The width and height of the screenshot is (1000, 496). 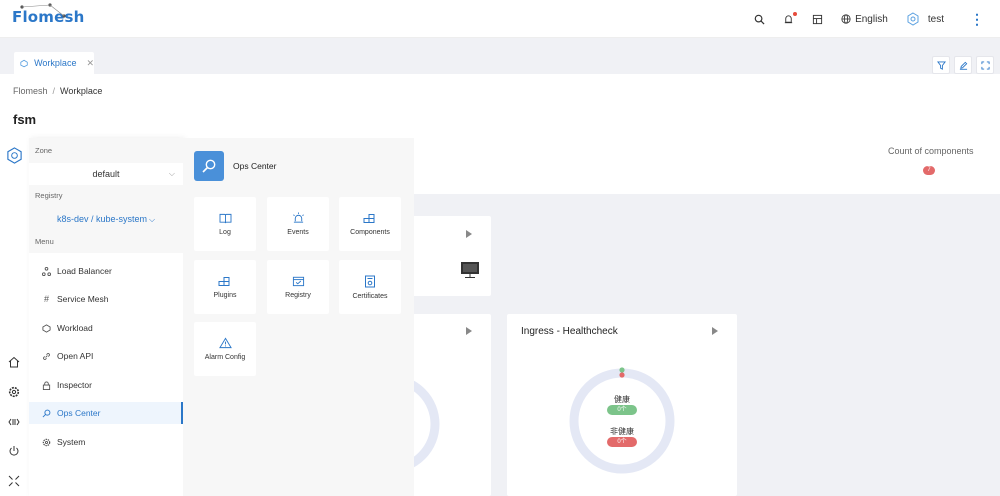 I want to click on sidebar-item-label: System, so click(x=71, y=442).